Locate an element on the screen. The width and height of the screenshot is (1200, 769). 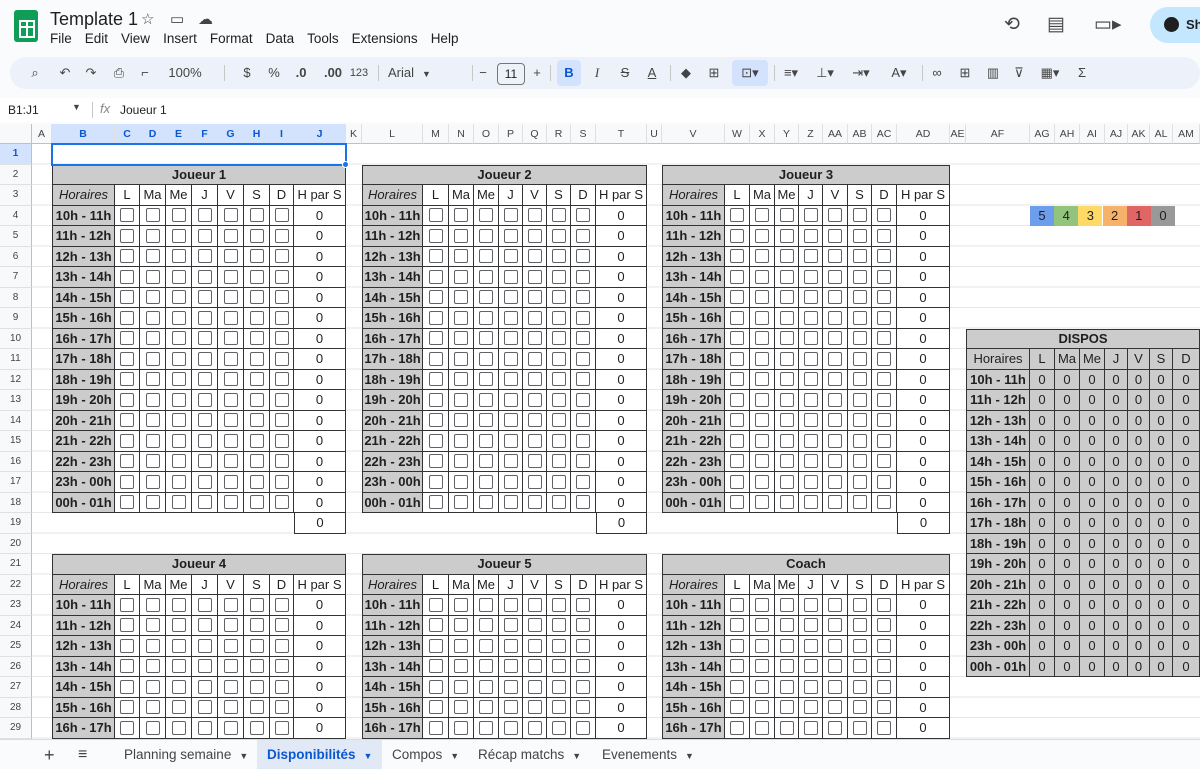
text-wrapping-icon: ⇥▾ is located at coordinates (861, 73).